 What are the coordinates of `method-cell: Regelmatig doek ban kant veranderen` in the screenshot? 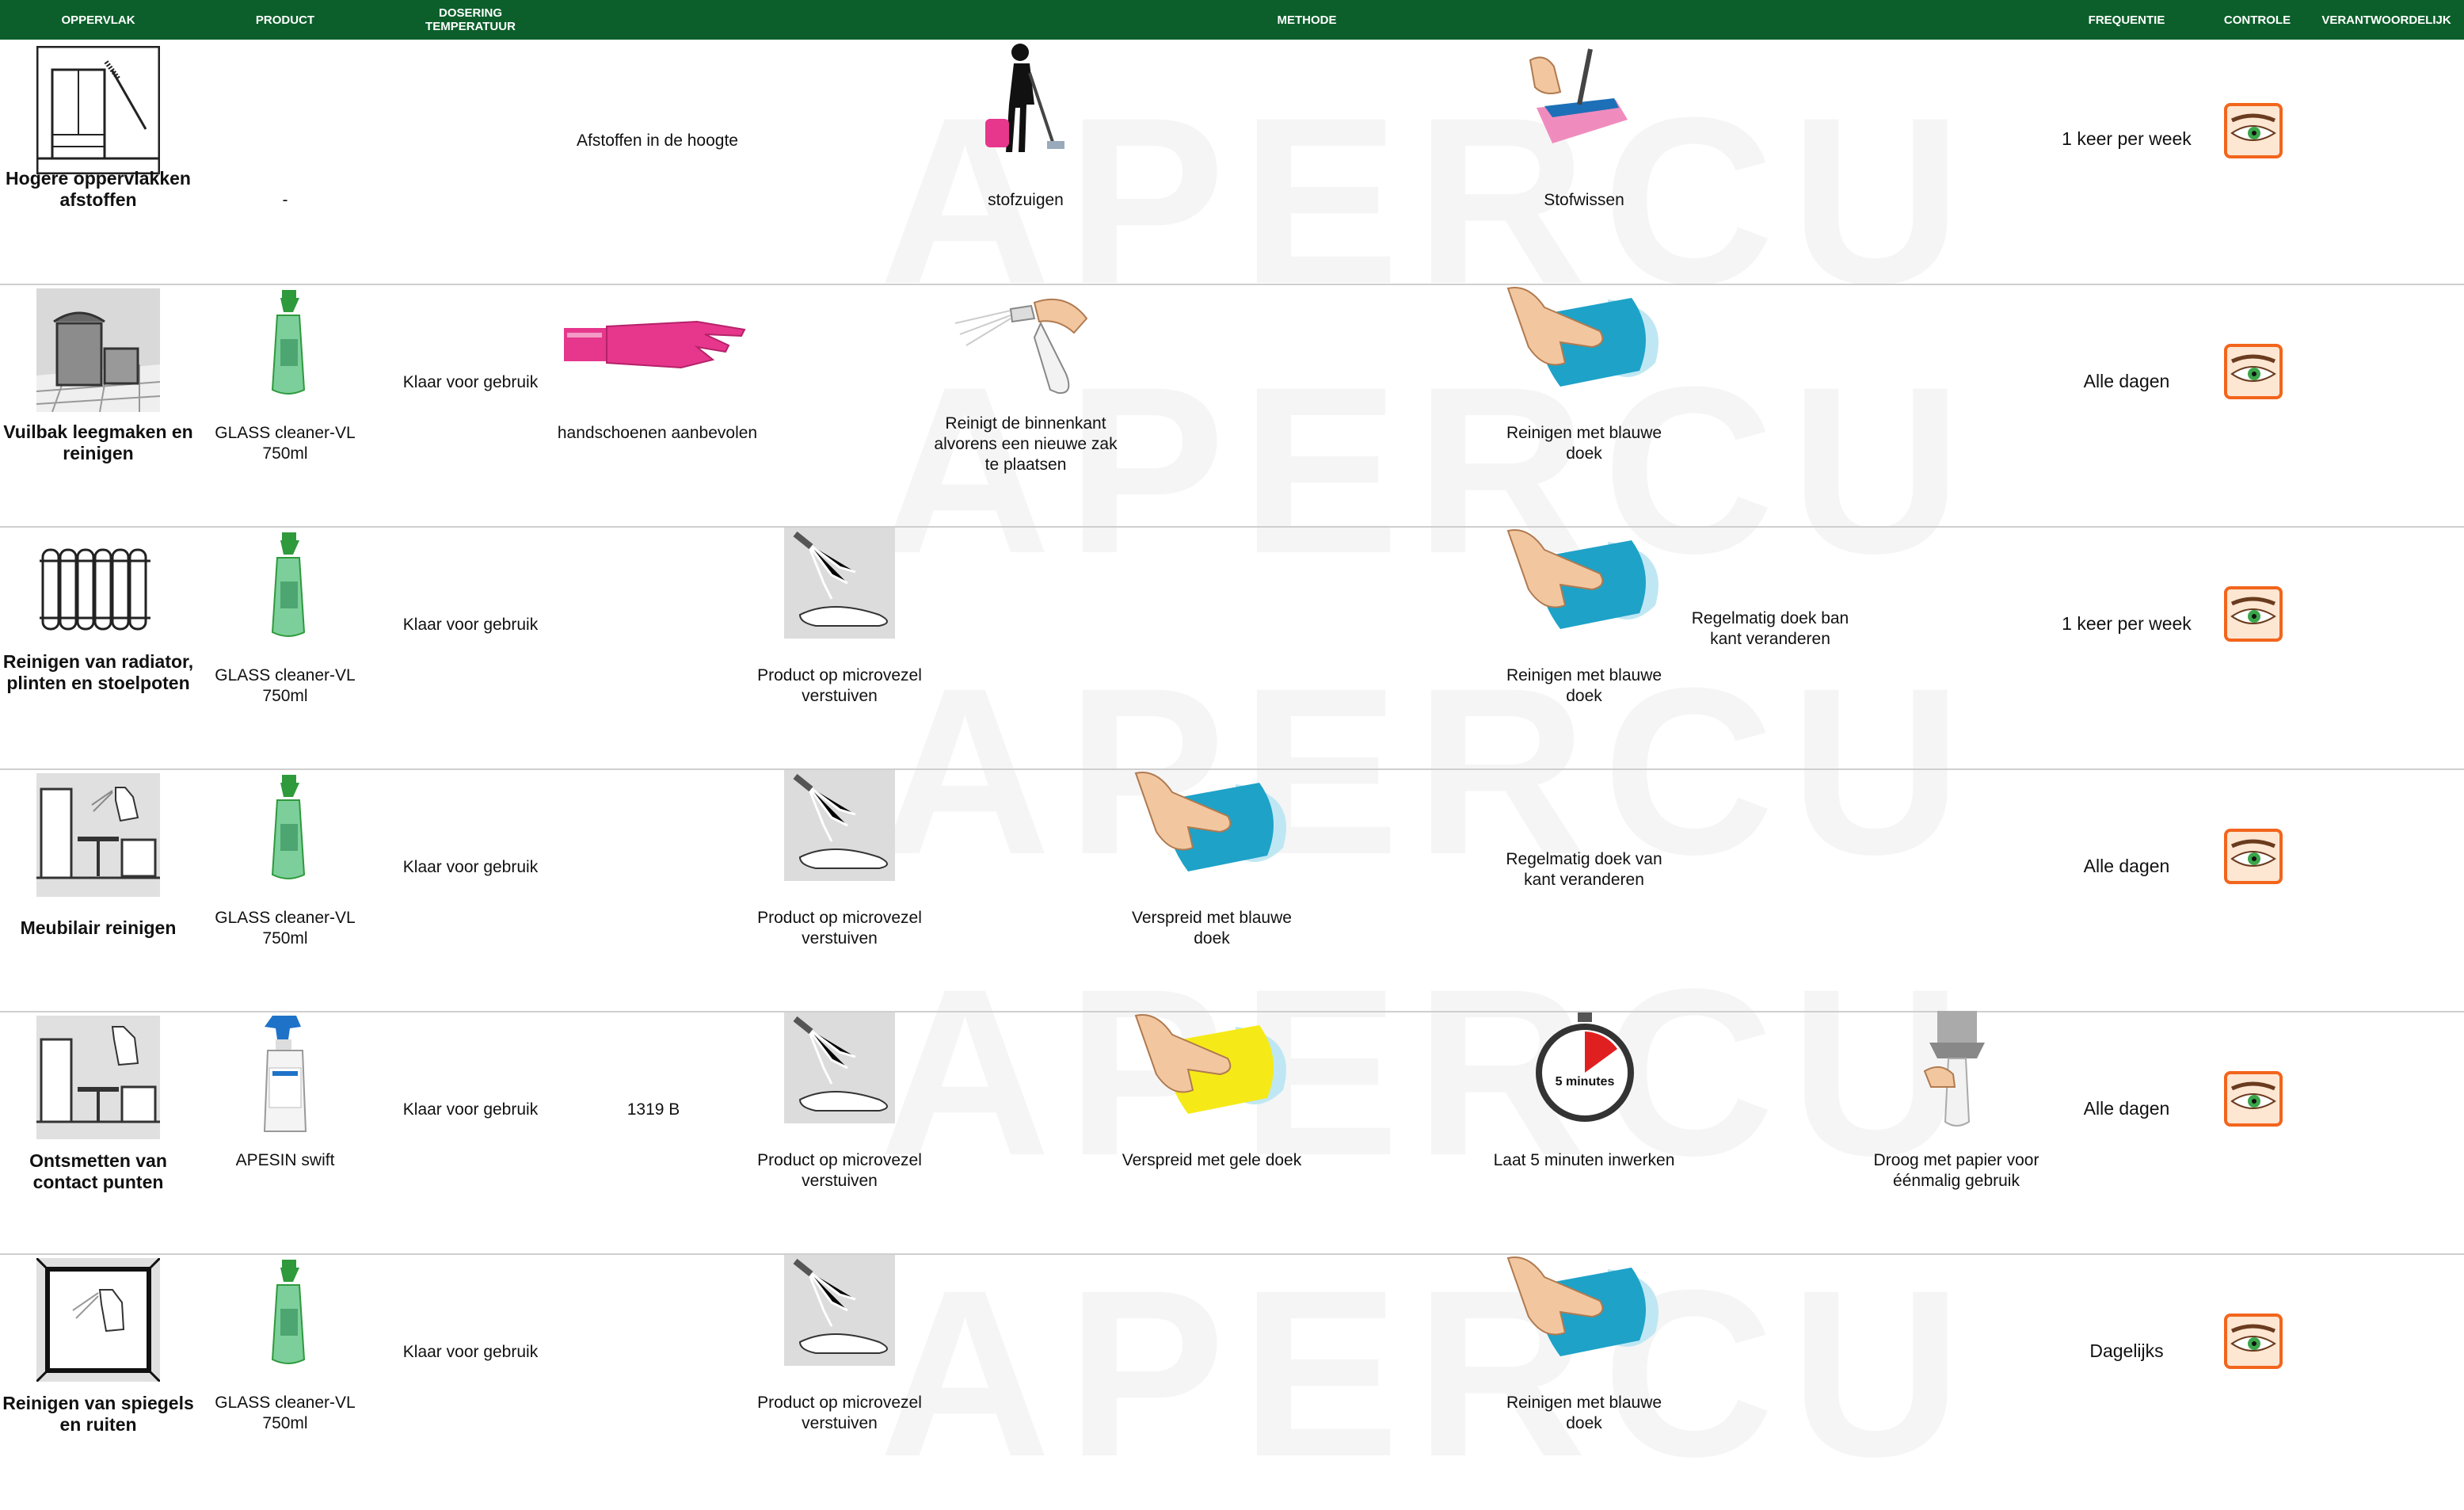 It's located at (1770, 647).